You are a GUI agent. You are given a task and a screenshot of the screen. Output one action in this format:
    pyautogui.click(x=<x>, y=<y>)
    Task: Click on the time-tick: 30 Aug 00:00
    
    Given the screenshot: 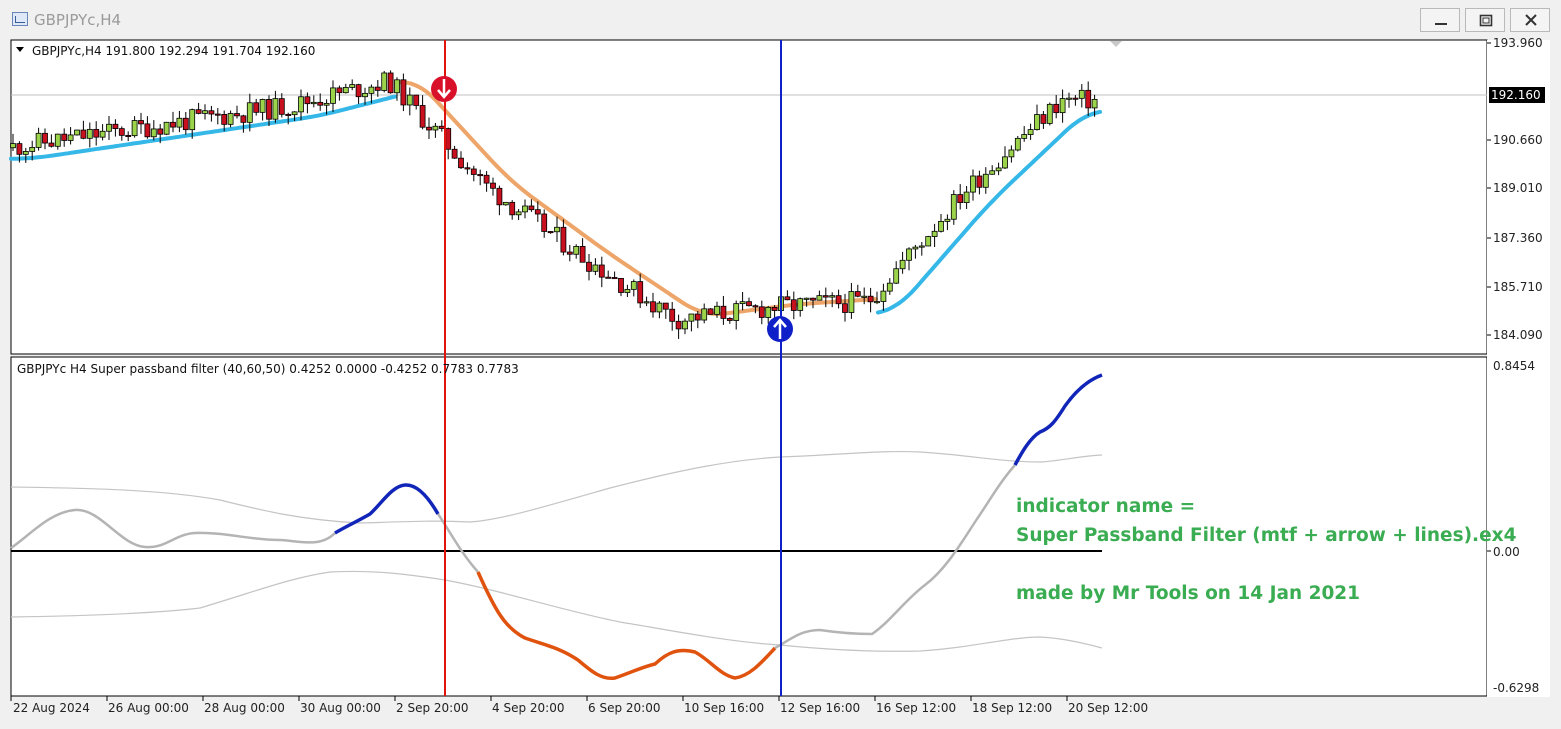 What is the action you would take?
    pyautogui.click(x=340, y=708)
    